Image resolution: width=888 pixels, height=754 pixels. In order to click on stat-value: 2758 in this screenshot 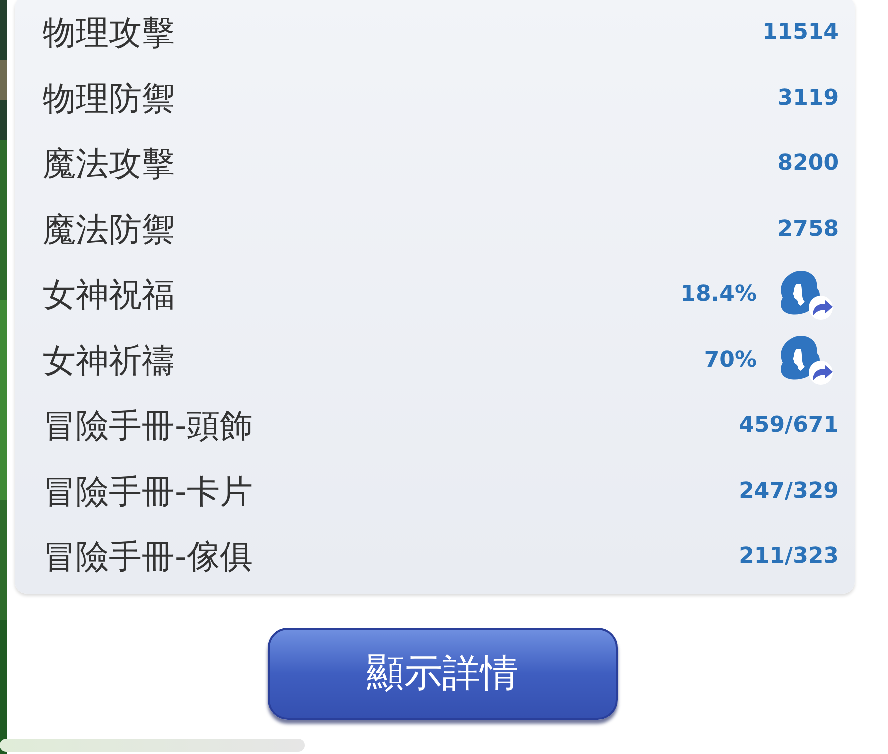, I will do `click(808, 230)`.